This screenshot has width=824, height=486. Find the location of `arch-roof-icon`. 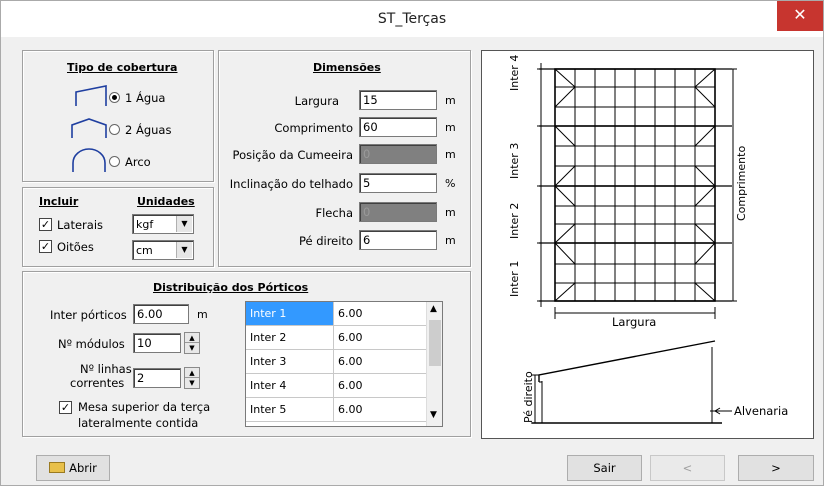

arch-roof-icon is located at coordinates (89, 160).